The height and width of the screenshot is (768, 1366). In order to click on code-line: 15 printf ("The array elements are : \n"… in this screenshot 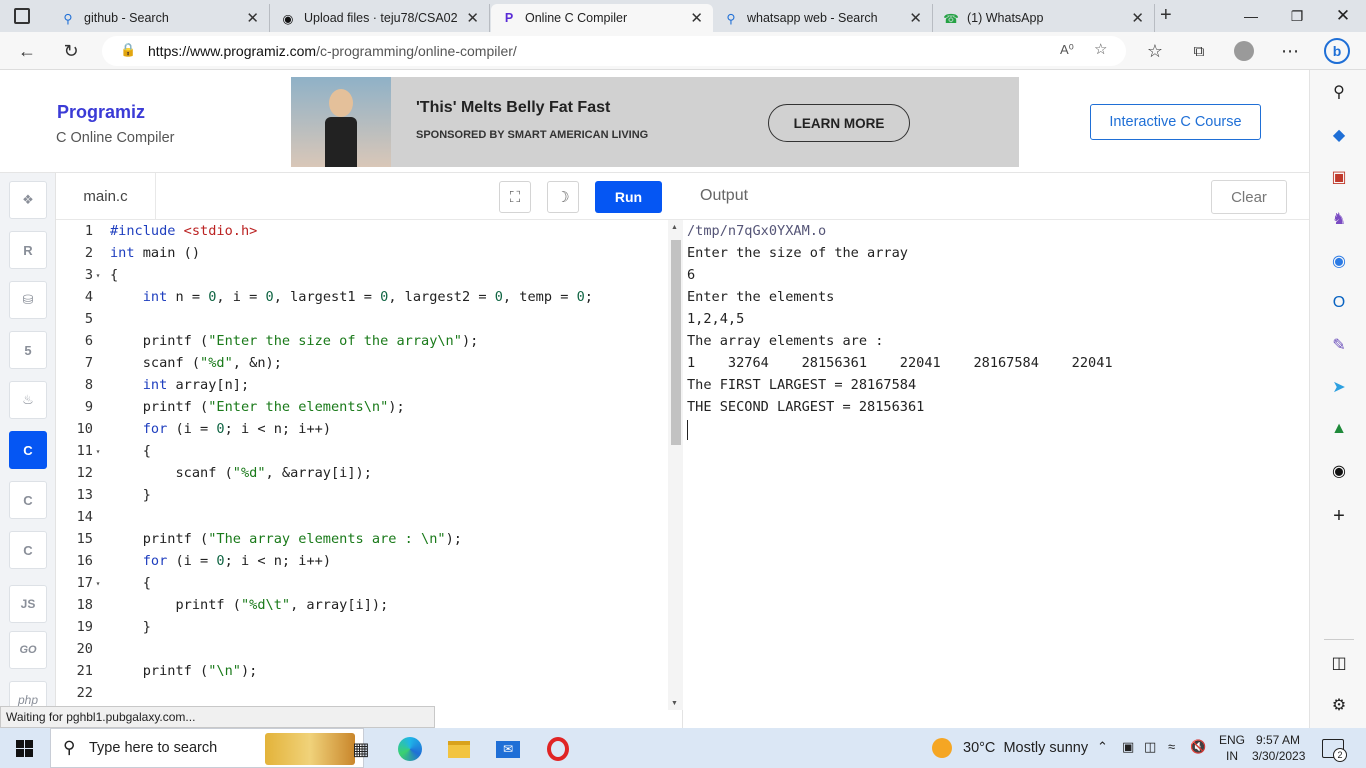, I will do `click(362, 539)`.